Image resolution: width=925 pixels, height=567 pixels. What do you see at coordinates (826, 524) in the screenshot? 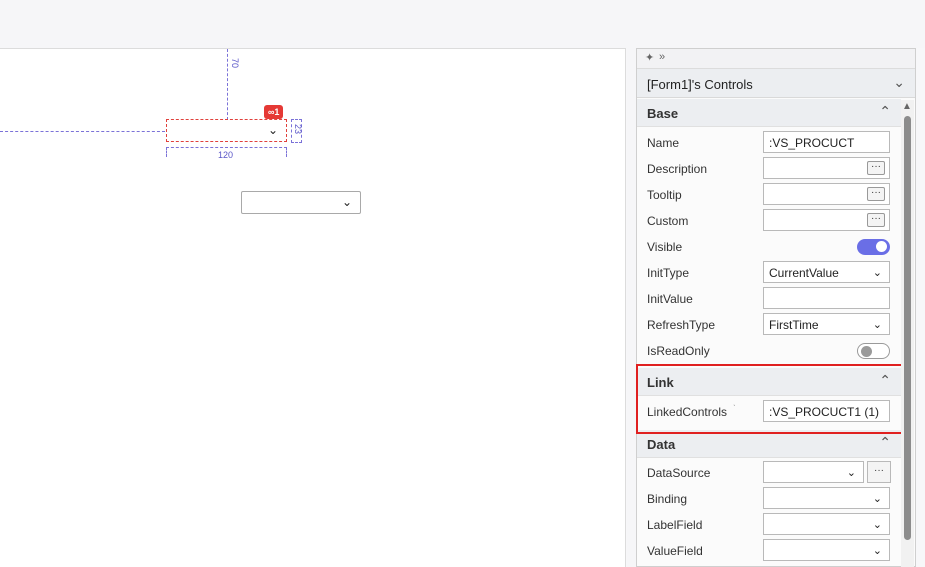
I see `labelfield-select: ⌄` at bounding box center [826, 524].